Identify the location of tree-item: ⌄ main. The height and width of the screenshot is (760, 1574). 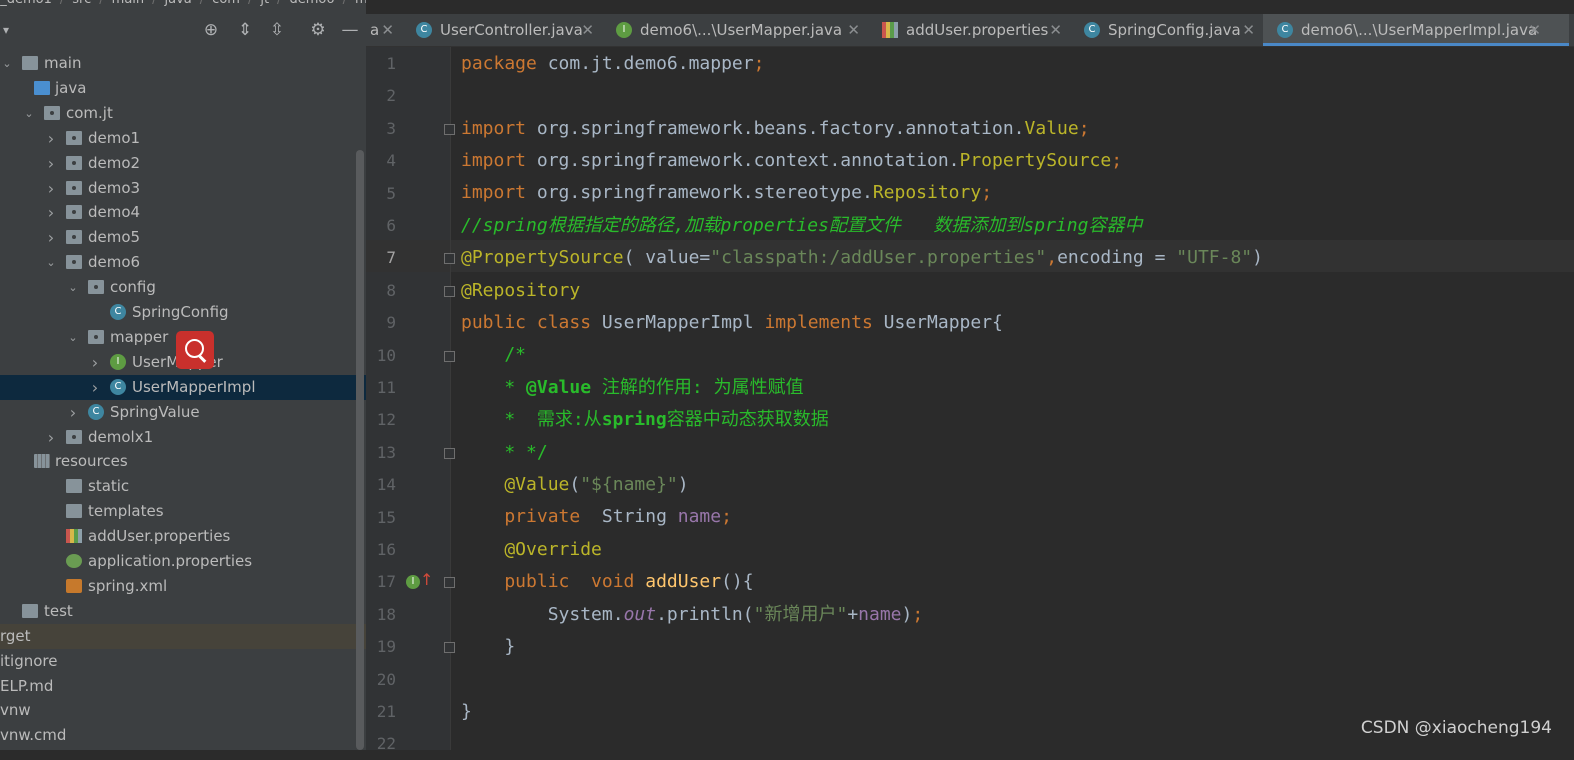
(183, 63).